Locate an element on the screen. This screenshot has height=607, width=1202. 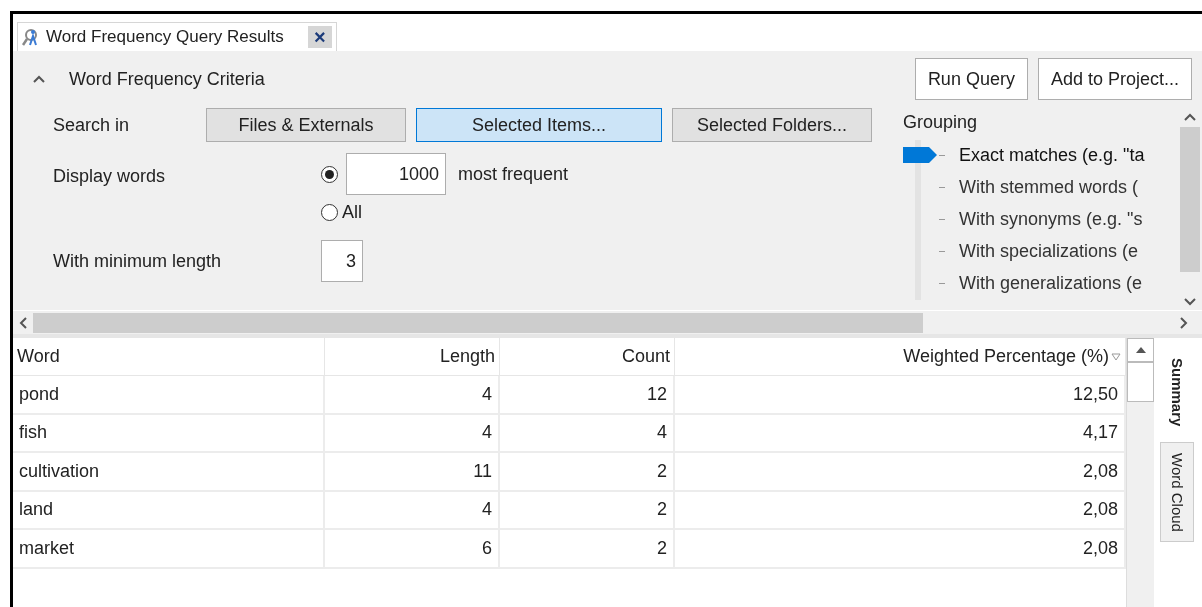
action-button: Run Query is located at coordinates (971, 79).